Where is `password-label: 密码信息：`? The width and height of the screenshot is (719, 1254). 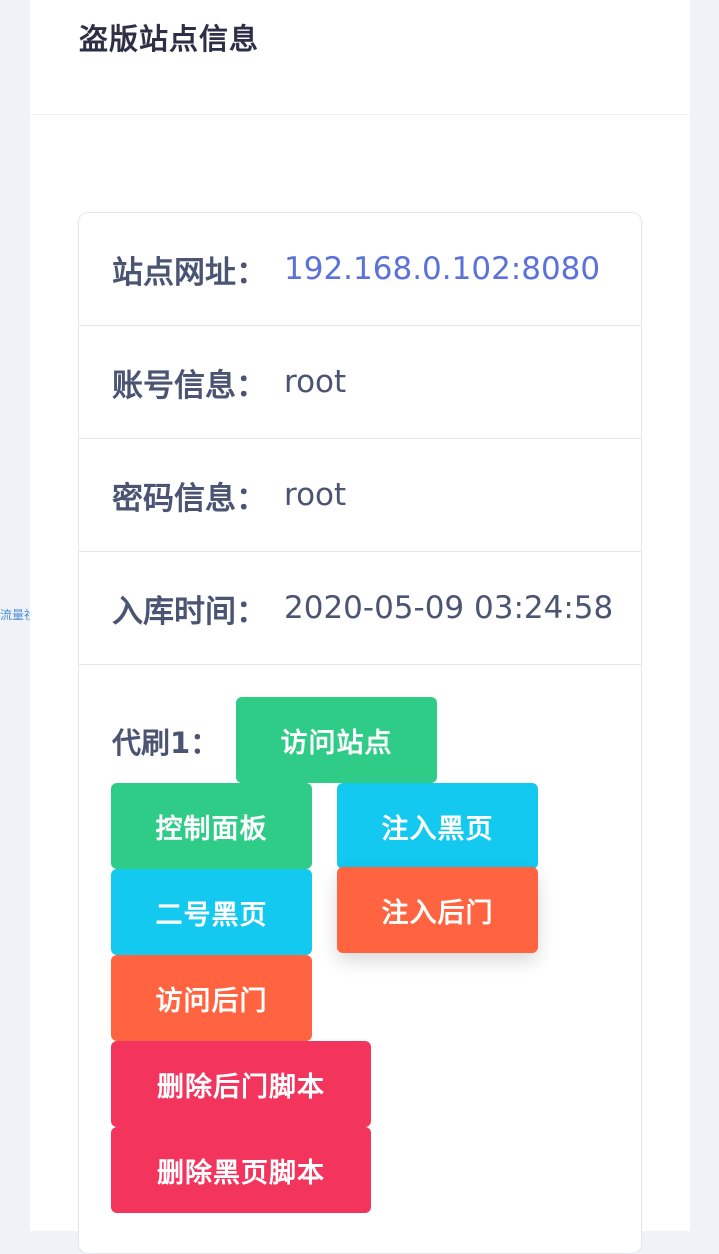 password-label: 密码信息： is located at coordinates (189, 498).